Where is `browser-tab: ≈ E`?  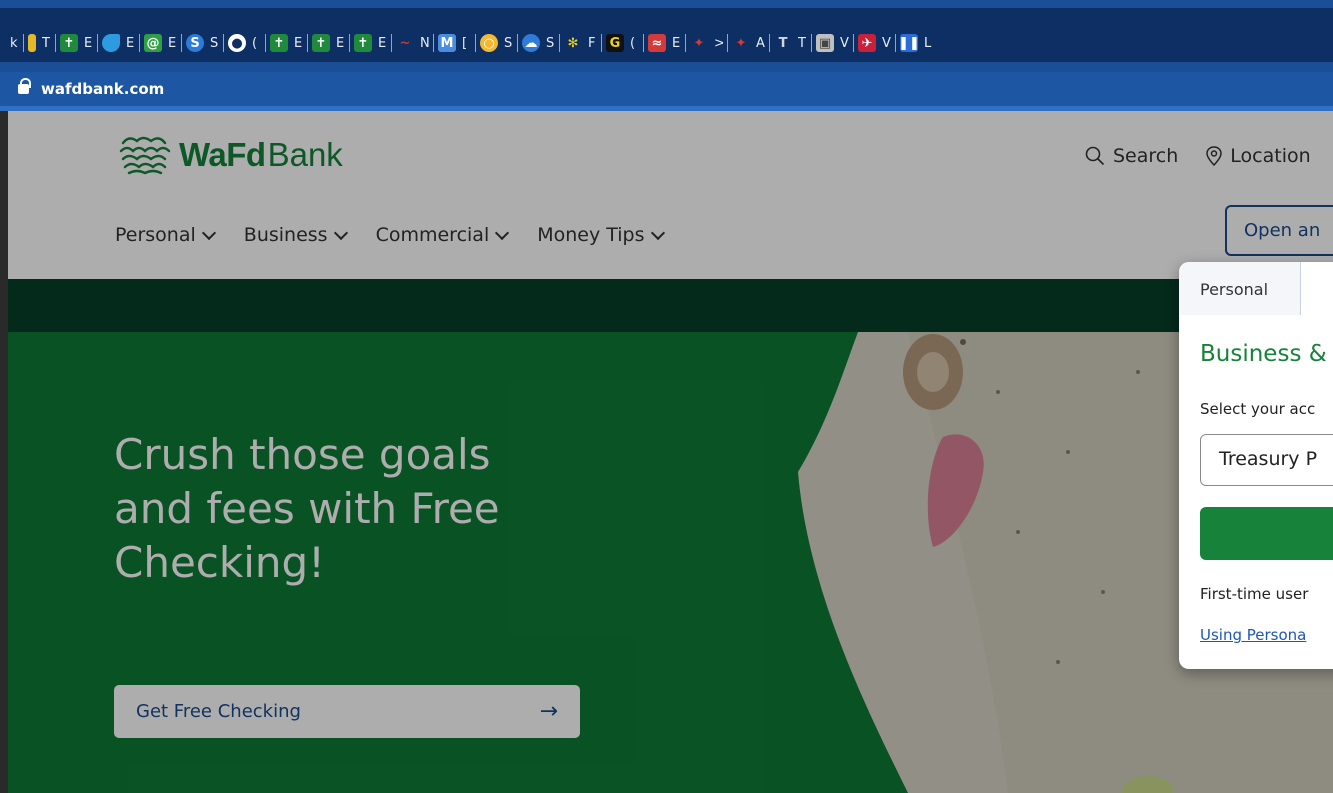 browser-tab: ≈ E is located at coordinates (665, 43).